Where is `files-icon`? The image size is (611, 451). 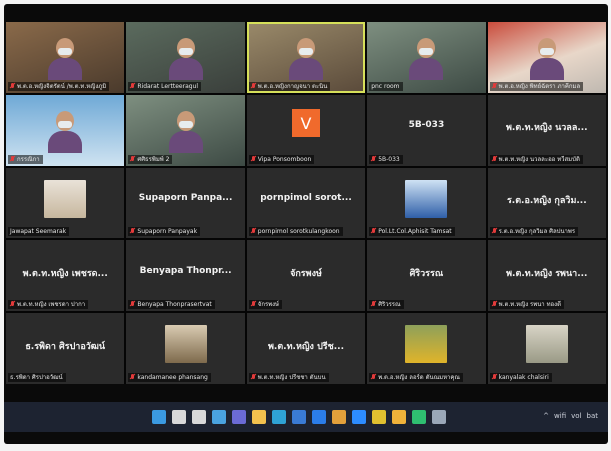 files-icon is located at coordinates (399, 417).